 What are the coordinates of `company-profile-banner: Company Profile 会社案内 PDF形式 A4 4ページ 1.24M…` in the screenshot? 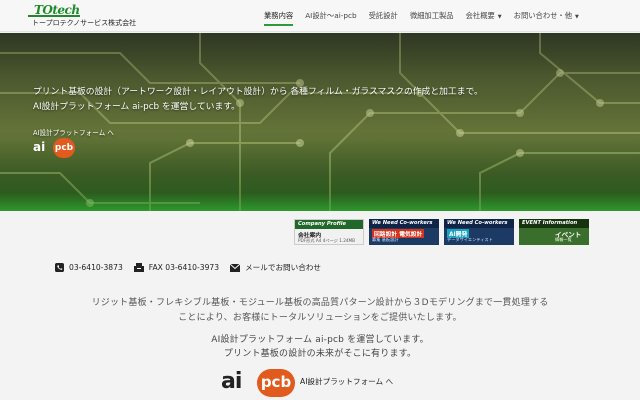 It's located at (329, 232).